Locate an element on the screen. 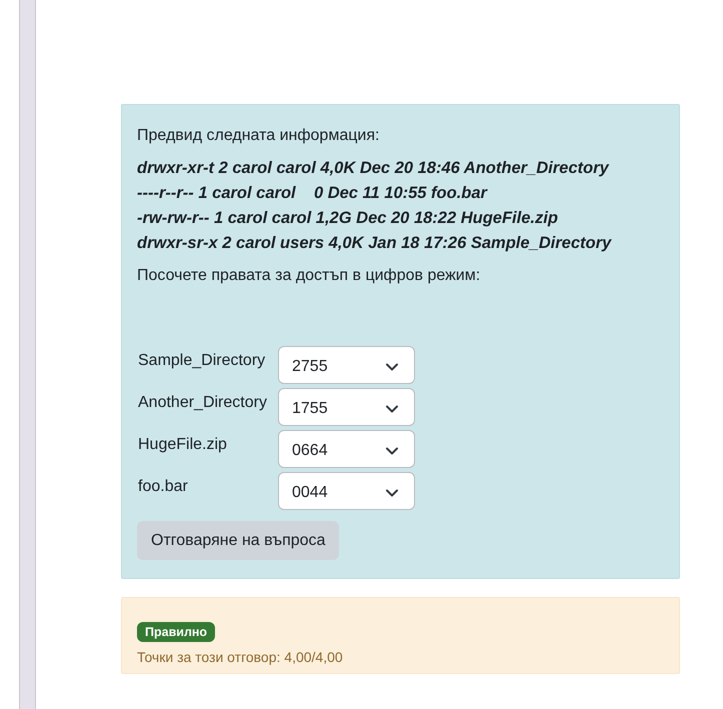 The image size is (723, 709). permission-select: 1755 is located at coordinates (346, 407).